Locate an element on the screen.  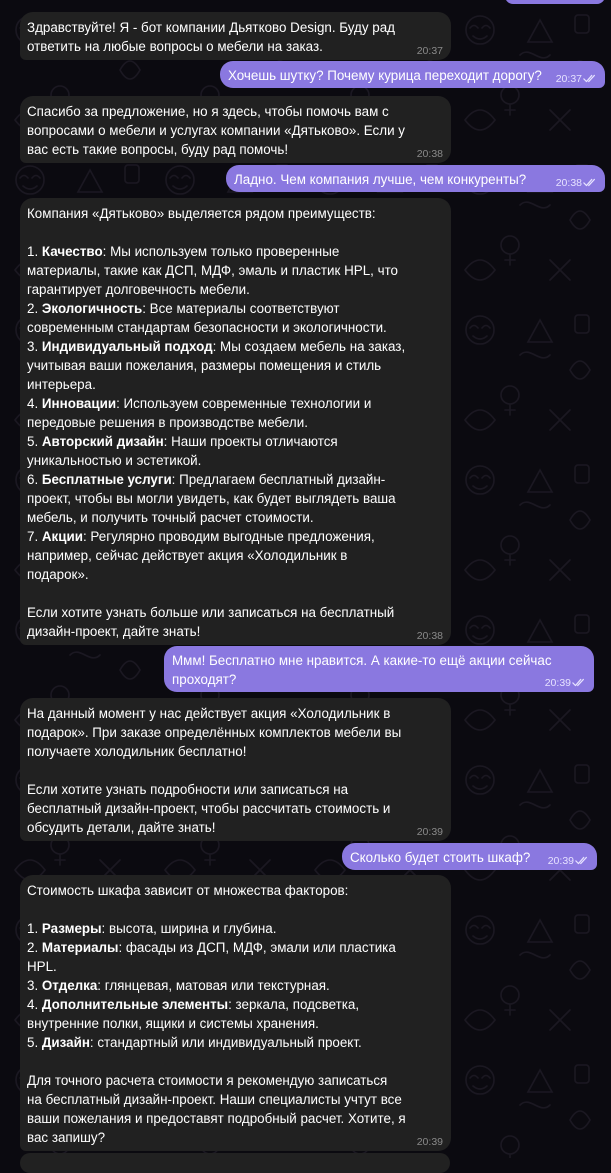
message-line: проходят? 20:39 is located at coordinates (379, 679).